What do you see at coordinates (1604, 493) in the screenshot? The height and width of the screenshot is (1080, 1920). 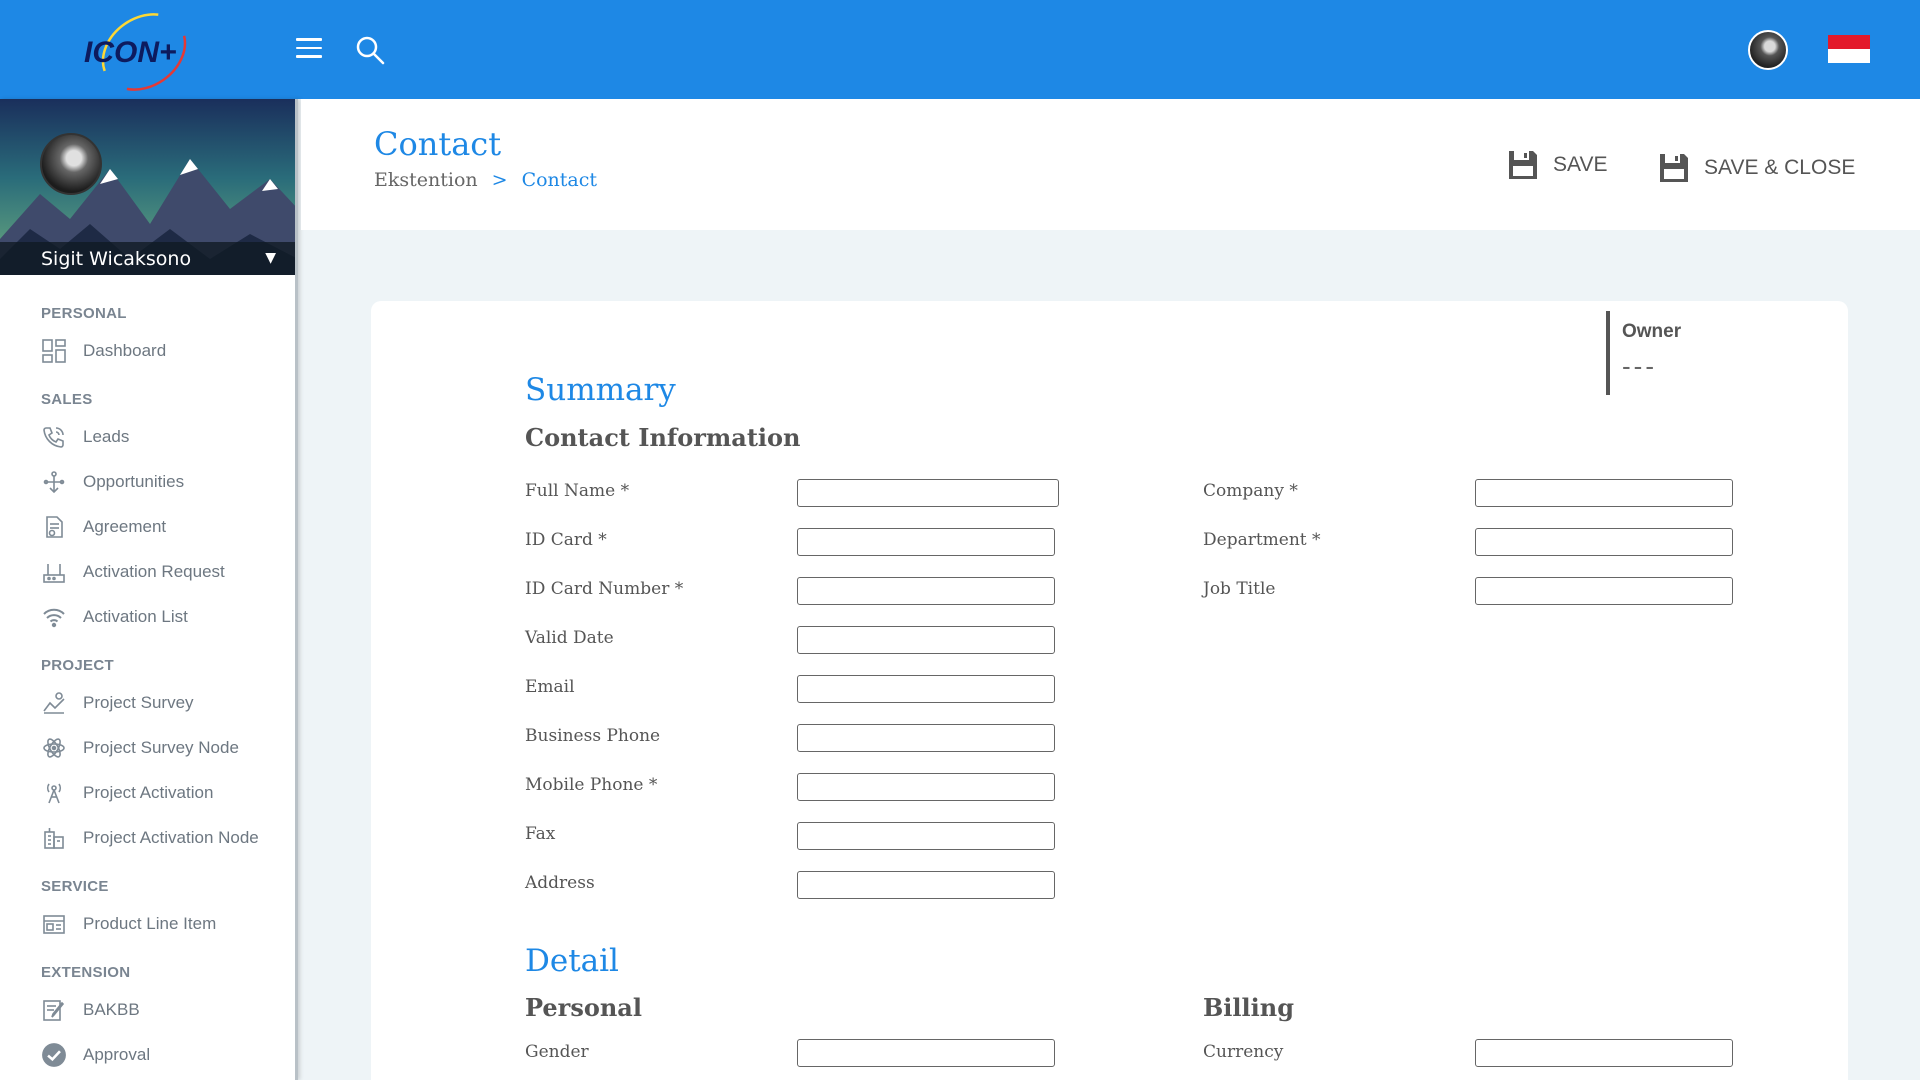 I see `company-field` at bounding box center [1604, 493].